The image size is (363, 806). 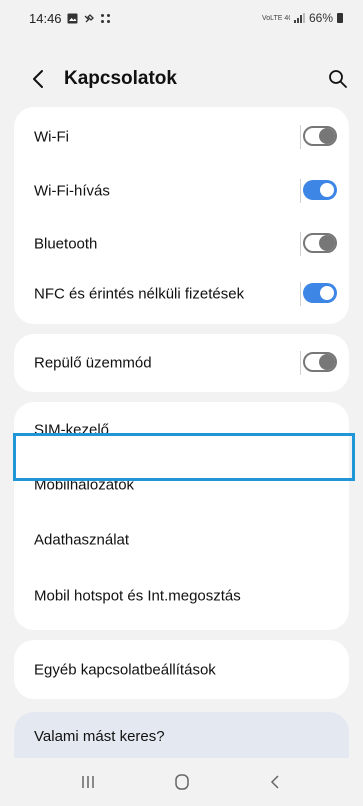 What do you see at coordinates (120, 78) in the screenshot?
I see `page-title: Kapcsolatok` at bounding box center [120, 78].